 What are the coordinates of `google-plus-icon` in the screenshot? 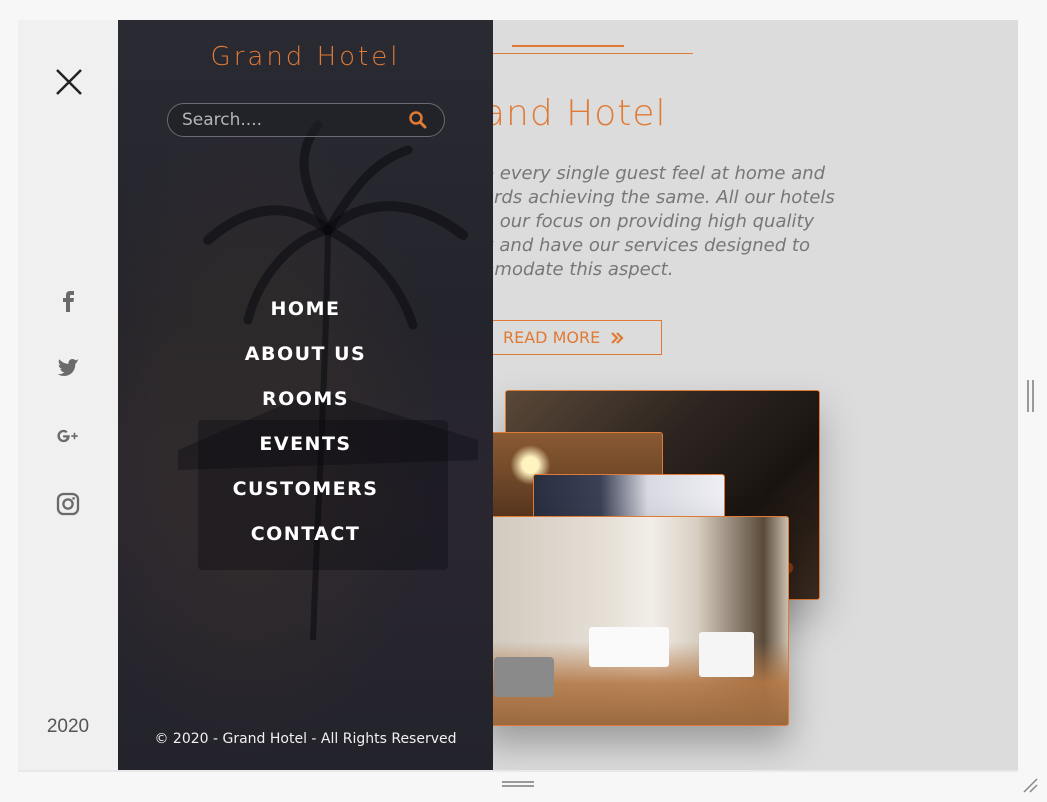 It's located at (67, 436).